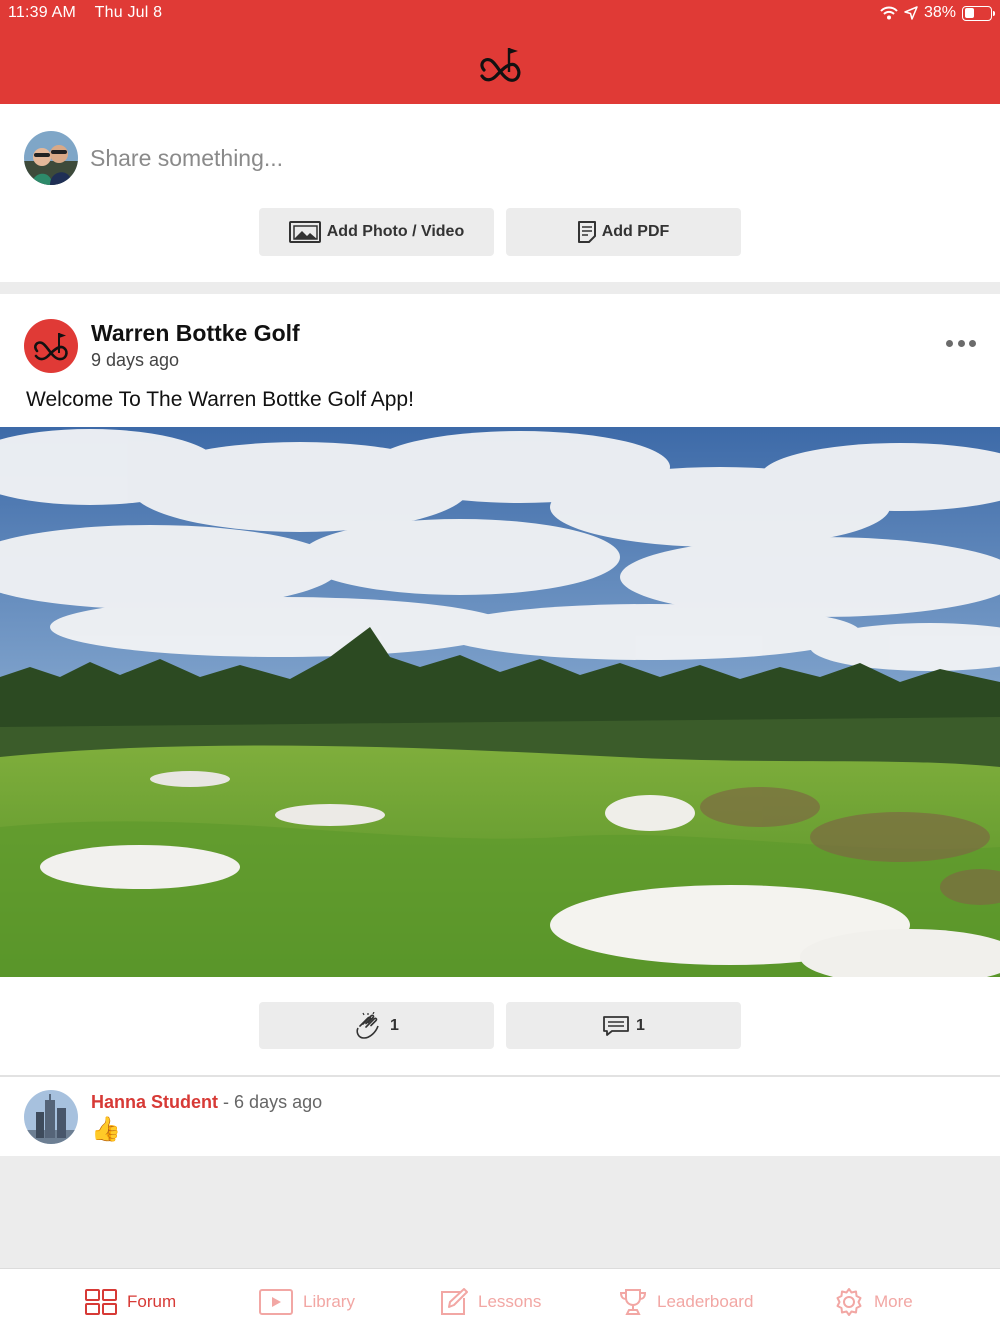 This screenshot has width=1000, height=1334. I want to click on author-avatar, so click(51, 346).